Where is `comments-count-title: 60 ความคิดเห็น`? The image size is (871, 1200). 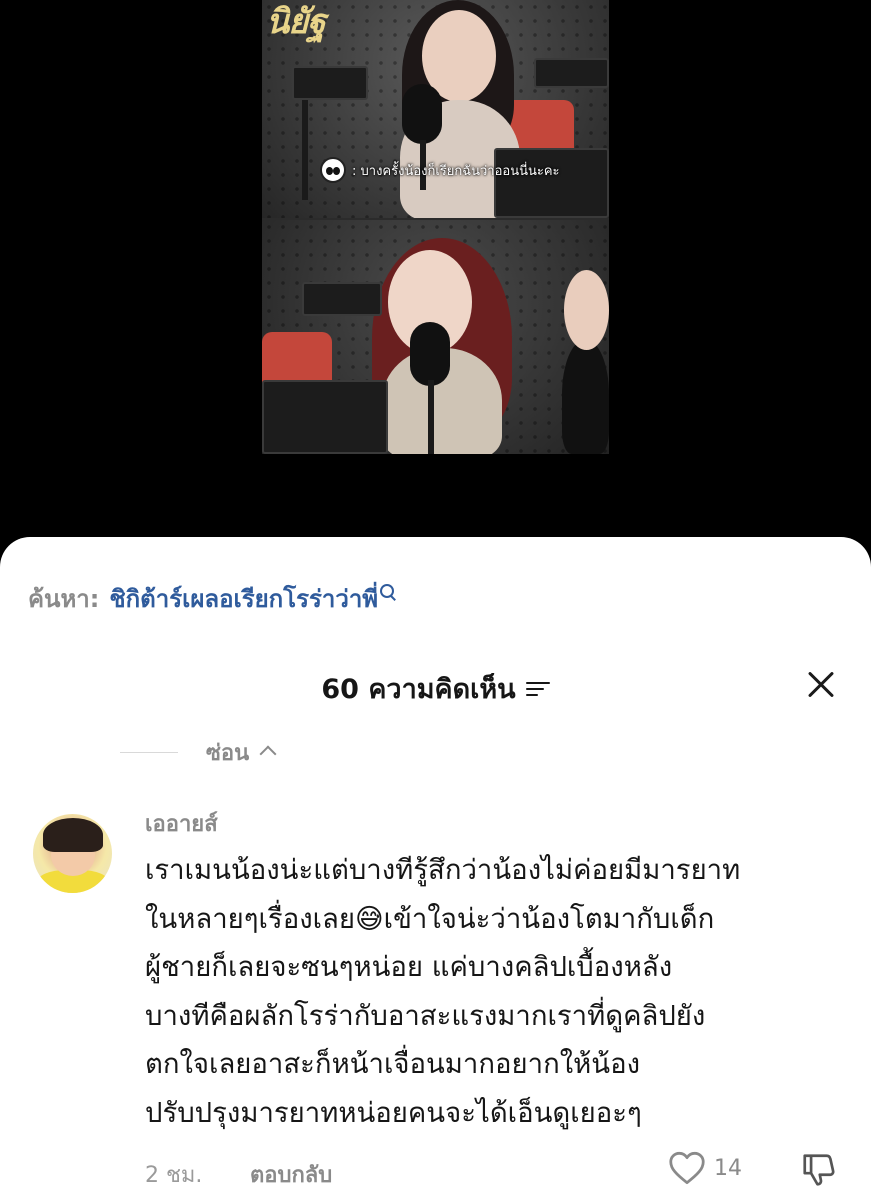 comments-count-title: 60 ความคิดเห็น is located at coordinates (418, 689).